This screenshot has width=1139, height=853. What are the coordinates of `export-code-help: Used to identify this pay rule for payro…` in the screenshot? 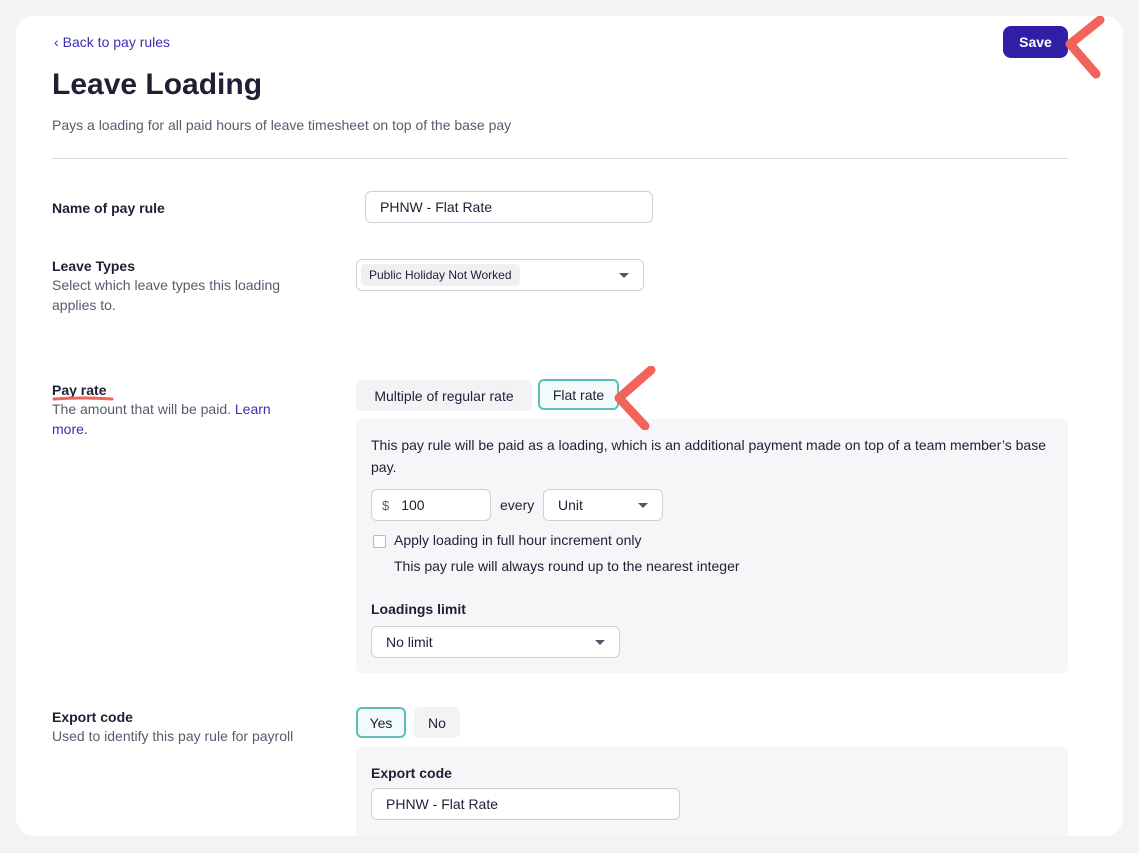 It's located at (173, 736).